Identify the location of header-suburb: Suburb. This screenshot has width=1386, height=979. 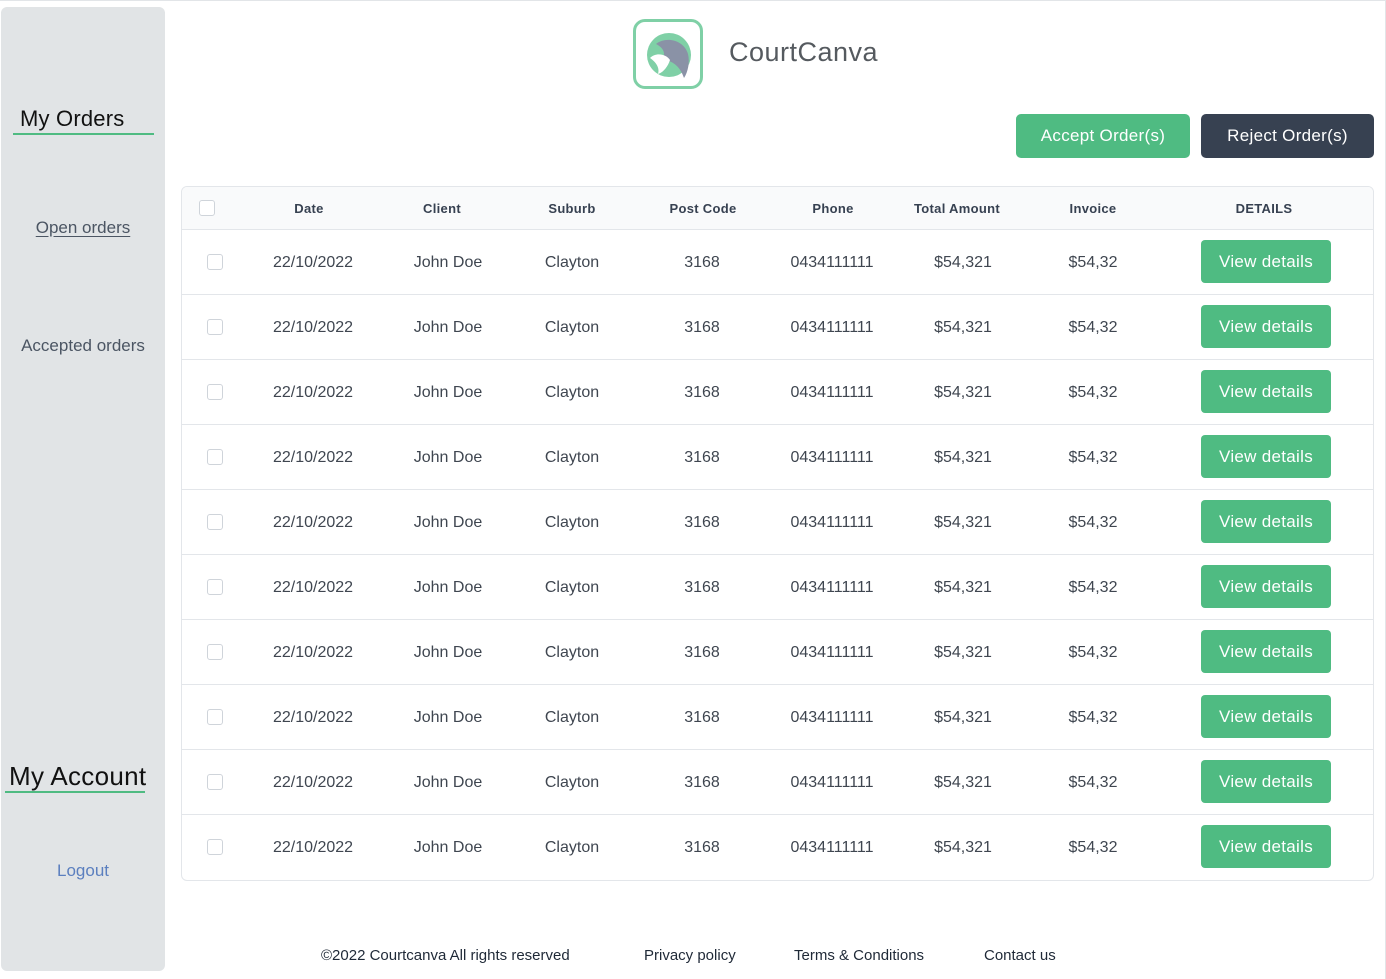
(572, 208).